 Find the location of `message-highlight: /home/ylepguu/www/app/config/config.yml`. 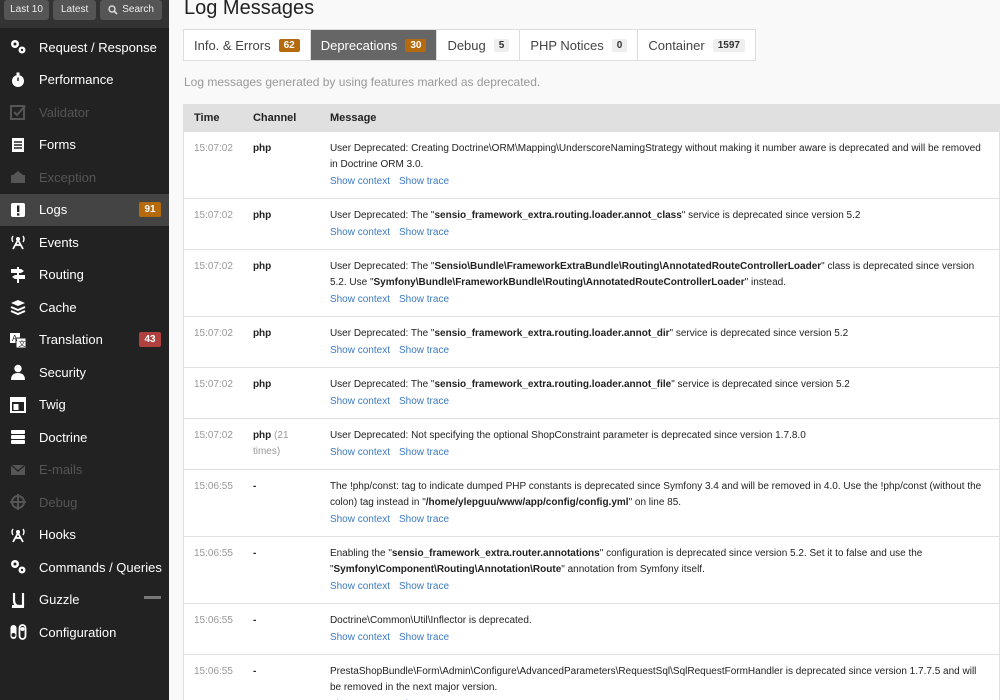

message-highlight: /home/ylepguu/www/app/config/config.yml is located at coordinates (527, 502).